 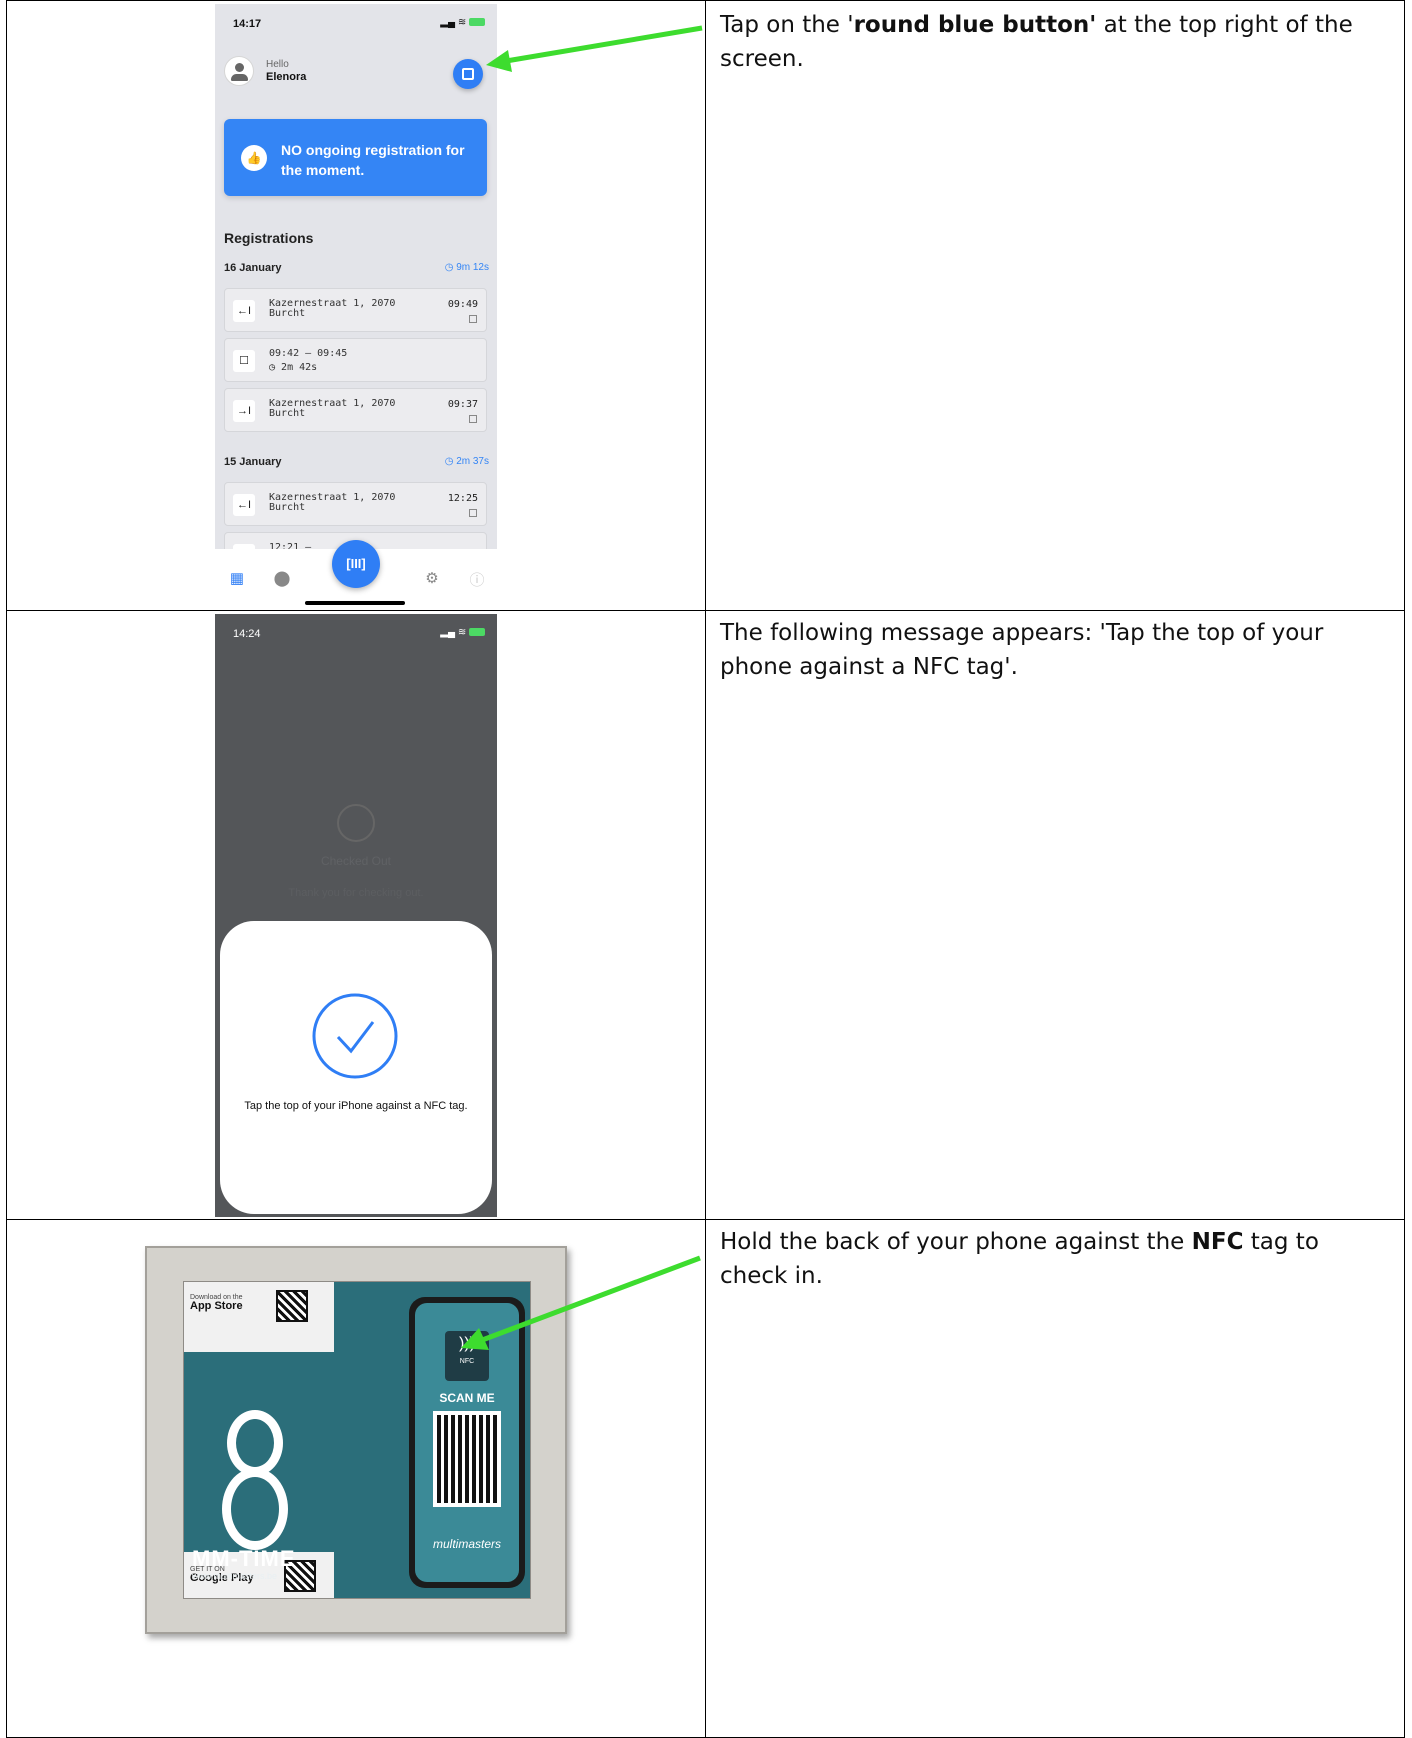 I want to click on info-icon: ⓘ, so click(x=477, y=579).